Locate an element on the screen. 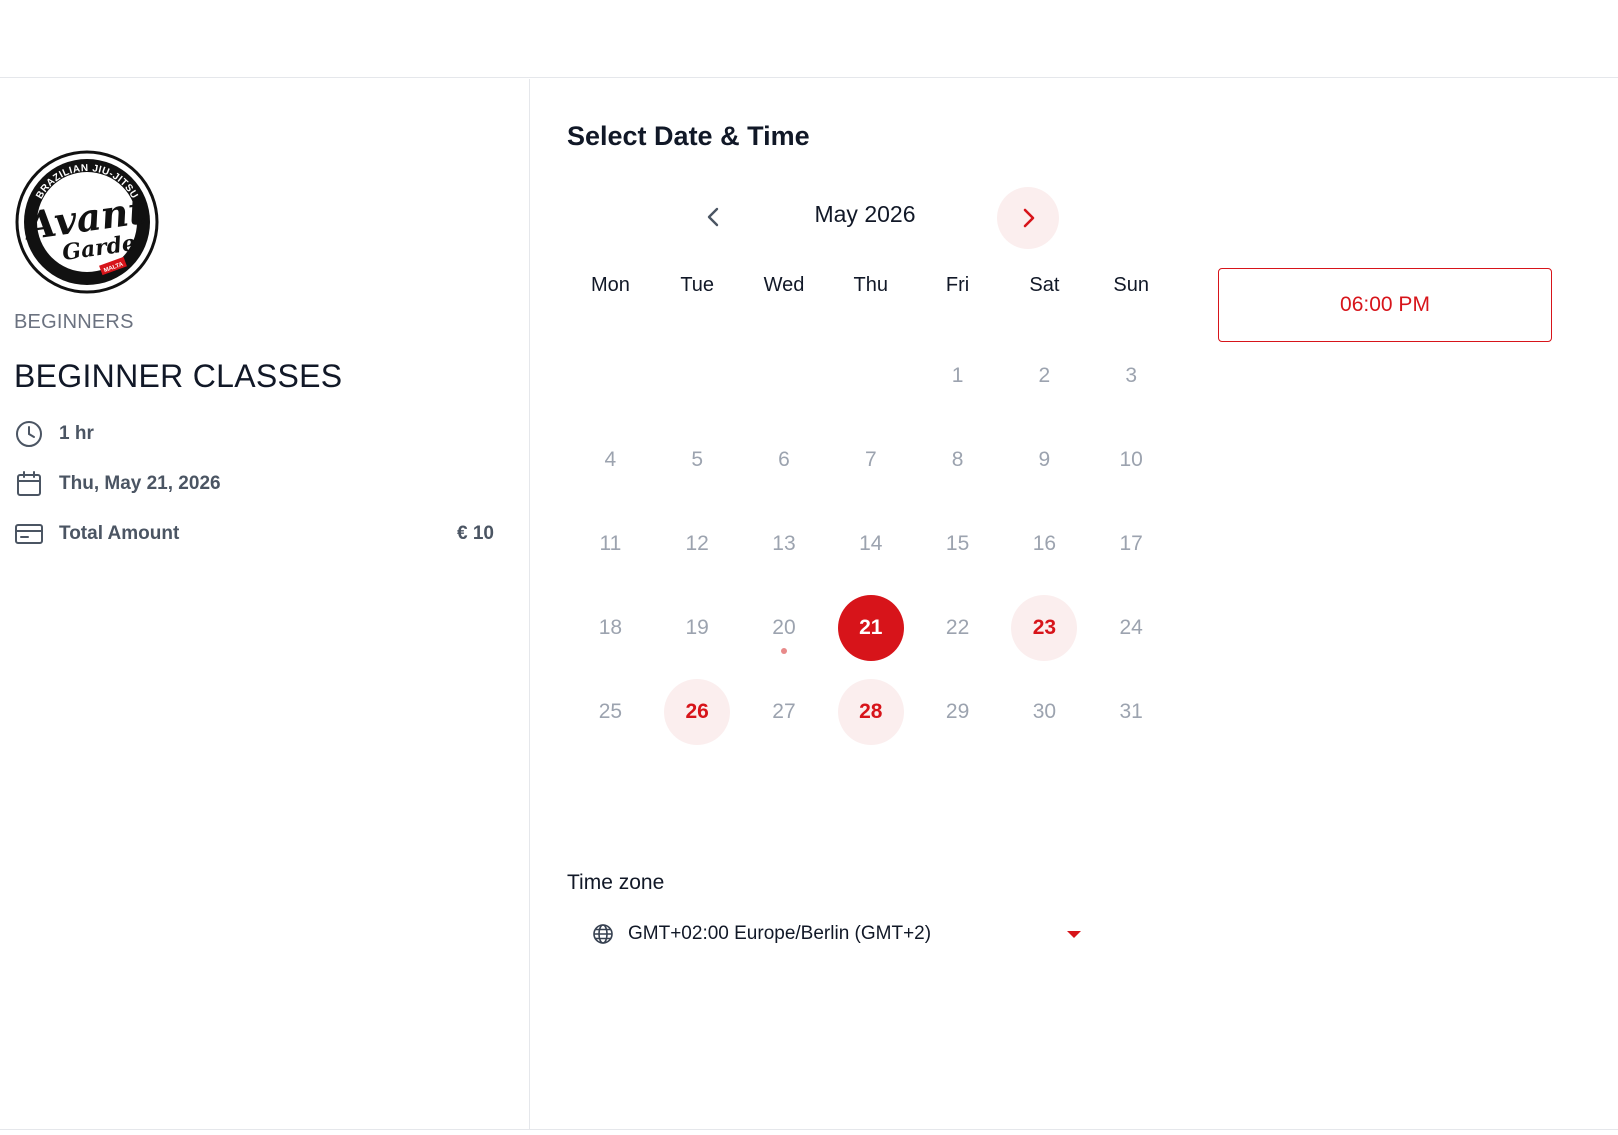 The height and width of the screenshot is (1135, 1618). day-number: 15 is located at coordinates (957, 543).